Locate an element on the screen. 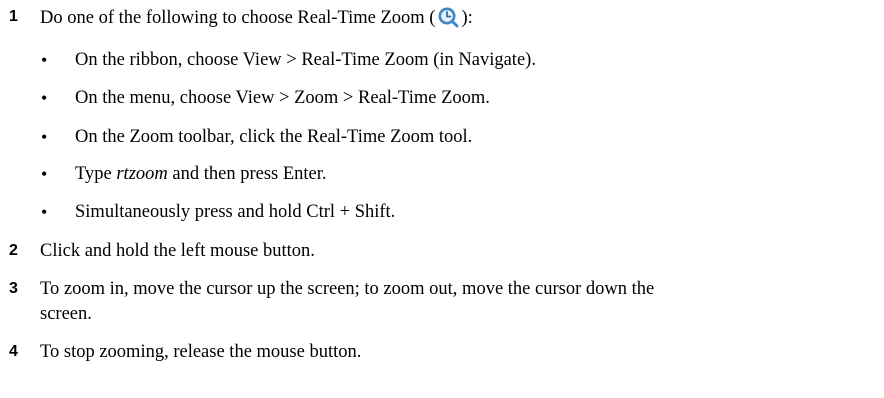  bullet-command-suffix: and then press Enter. is located at coordinates (247, 174).